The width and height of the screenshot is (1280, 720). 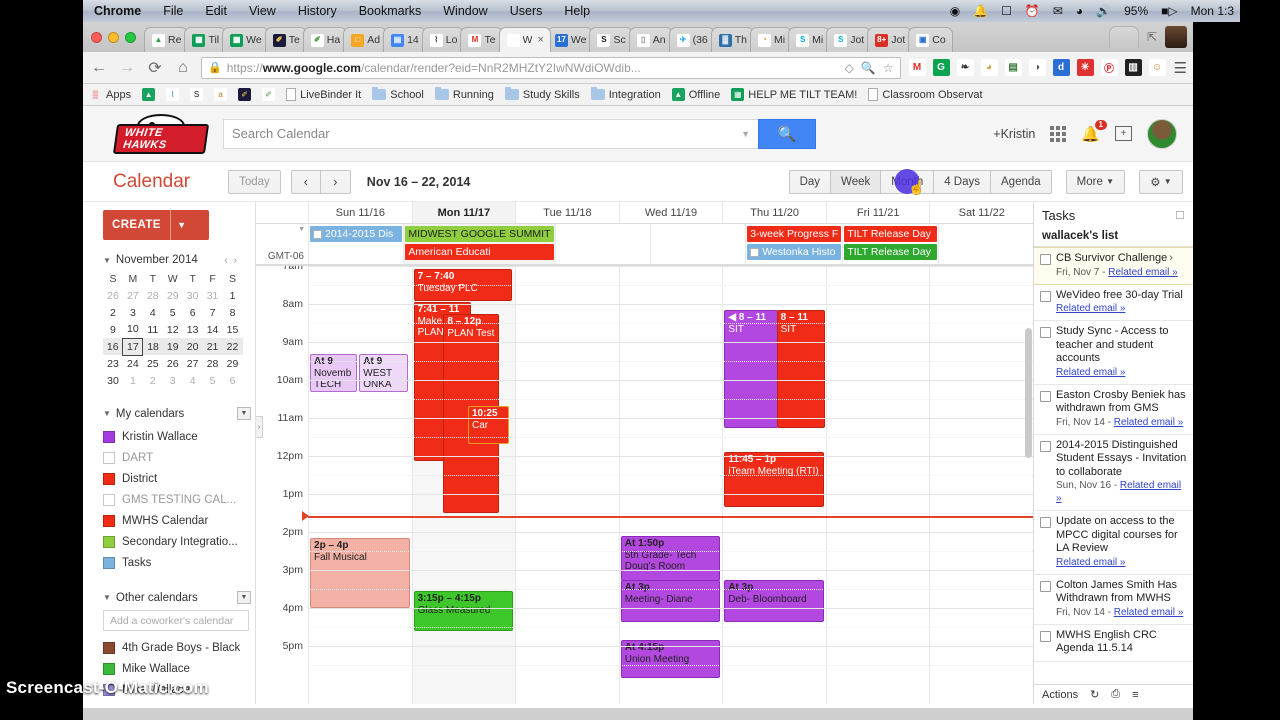 What do you see at coordinates (176, 620) in the screenshot?
I see `add-coworker-calendar-input: Add a coworker's calendar` at bounding box center [176, 620].